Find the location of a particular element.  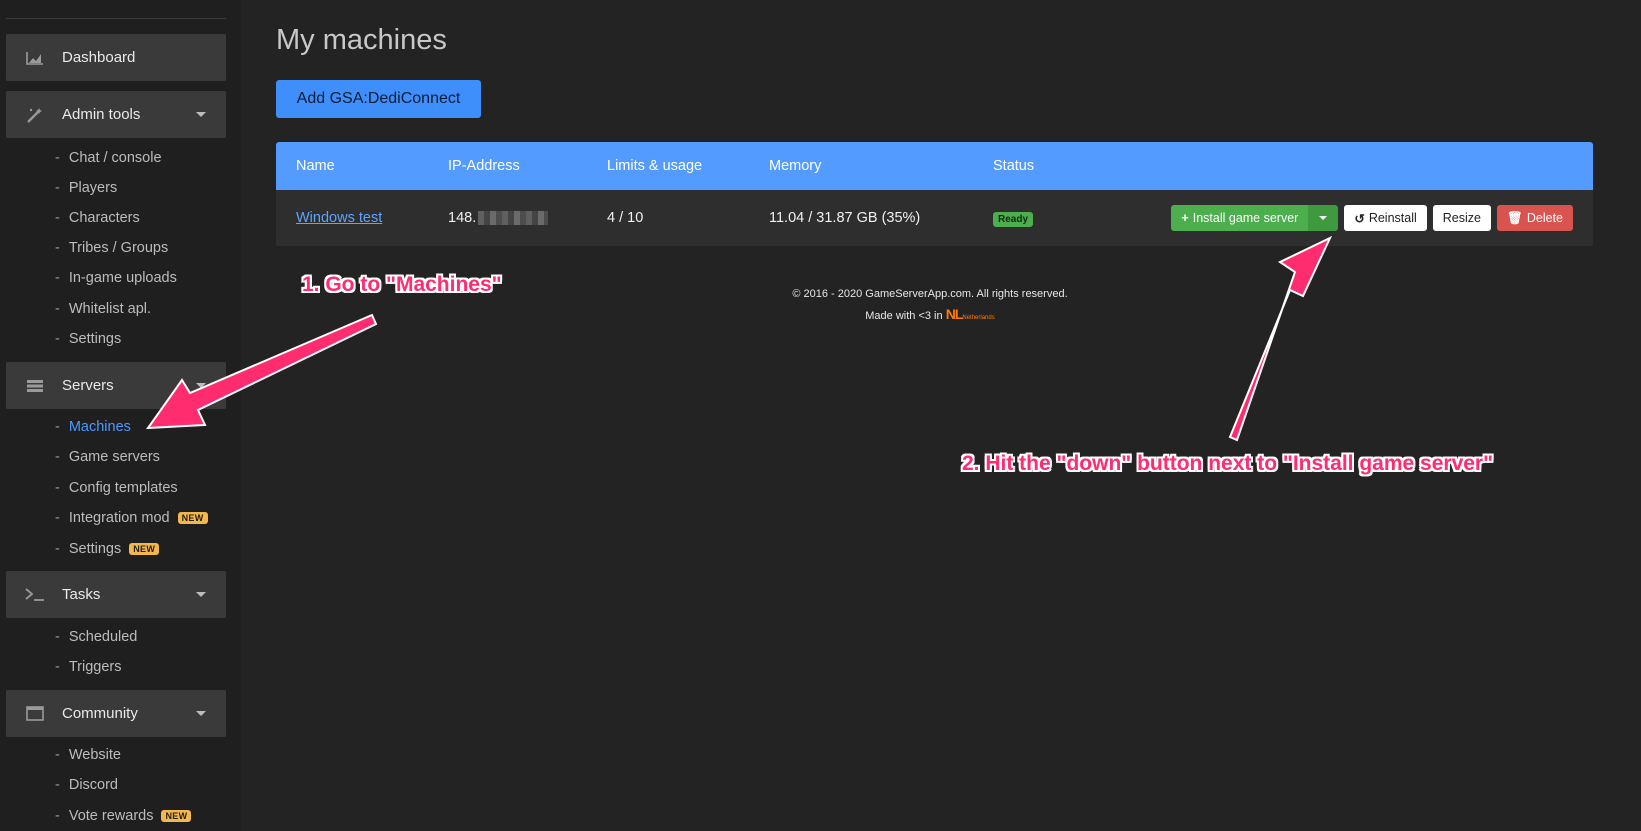

sidebar-item-label: Machines is located at coordinates (99, 427).